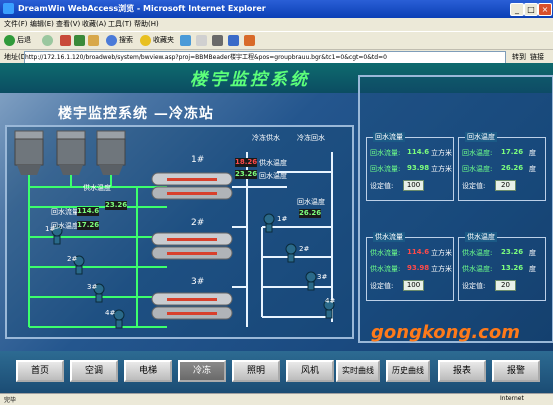 This screenshot has height=405, width=553. Describe the element at coordinates (273, 176) in the screenshot. I see `chiller1-return-temp-label: 回水温度` at that location.